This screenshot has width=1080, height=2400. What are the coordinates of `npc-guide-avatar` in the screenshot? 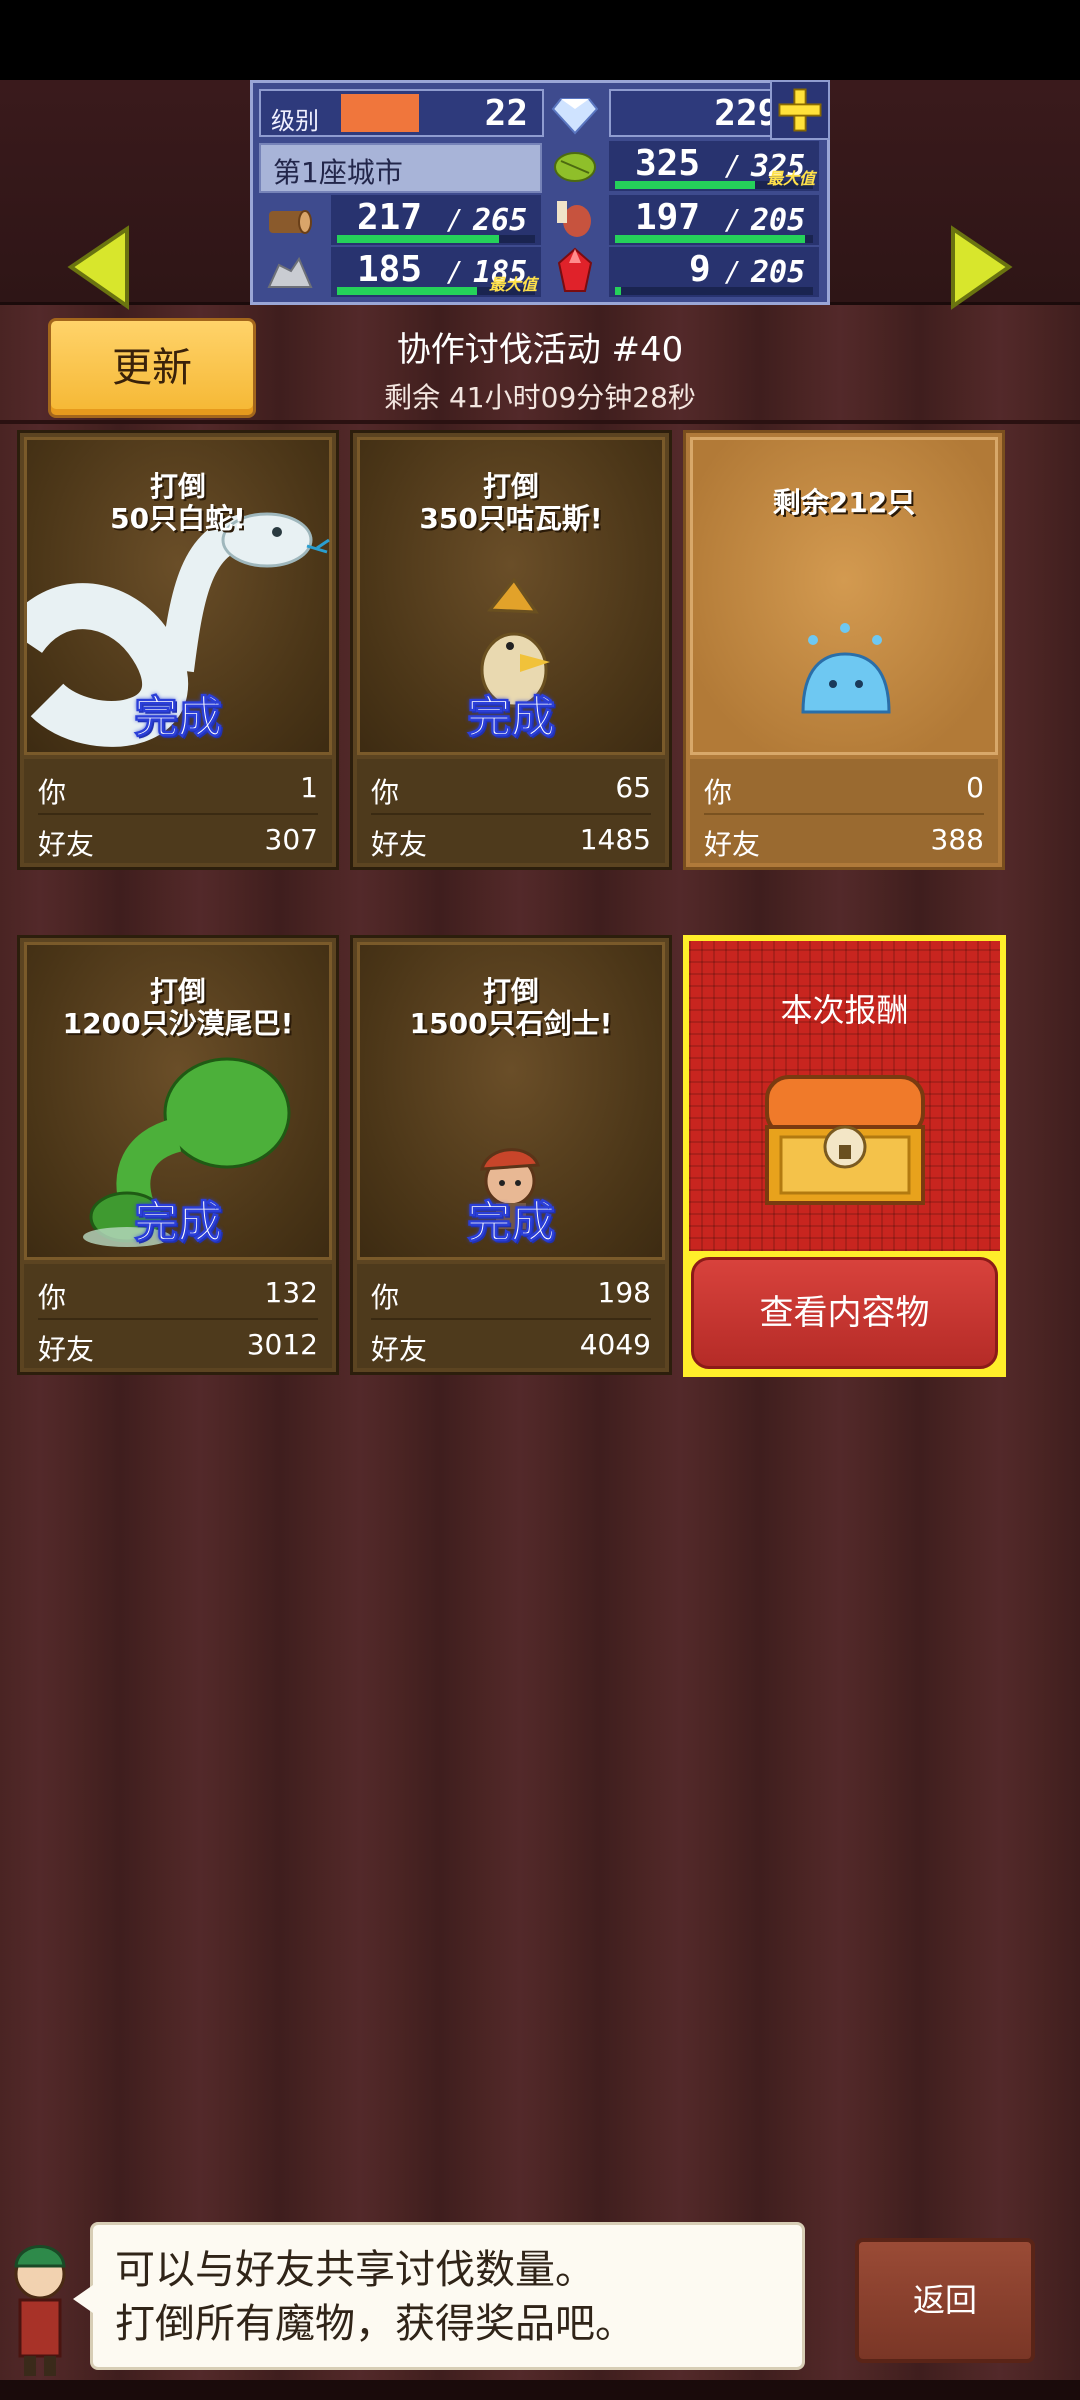 It's located at (40, 2305).